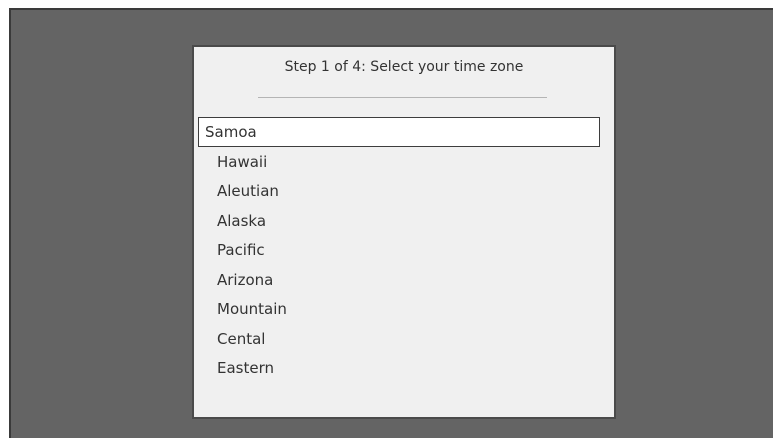  What do you see at coordinates (402, 97) in the screenshot?
I see `title-divider` at bounding box center [402, 97].